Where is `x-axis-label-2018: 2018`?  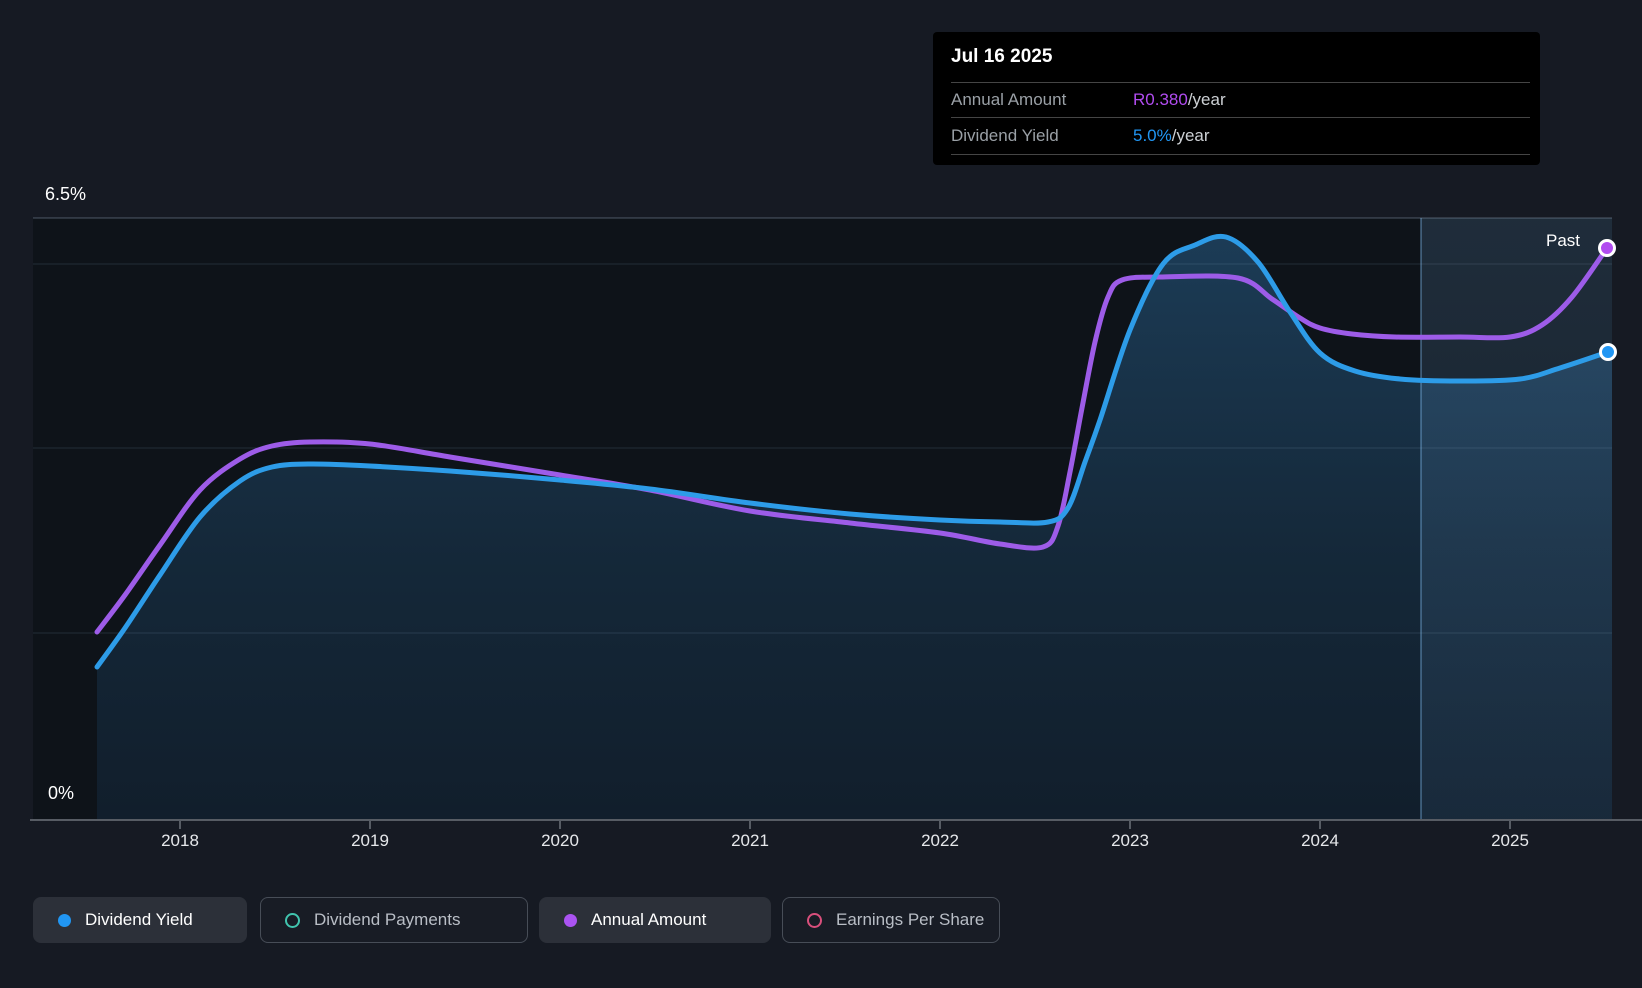 x-axis-label-2018: 2018 is located at coordinates (180, 840).